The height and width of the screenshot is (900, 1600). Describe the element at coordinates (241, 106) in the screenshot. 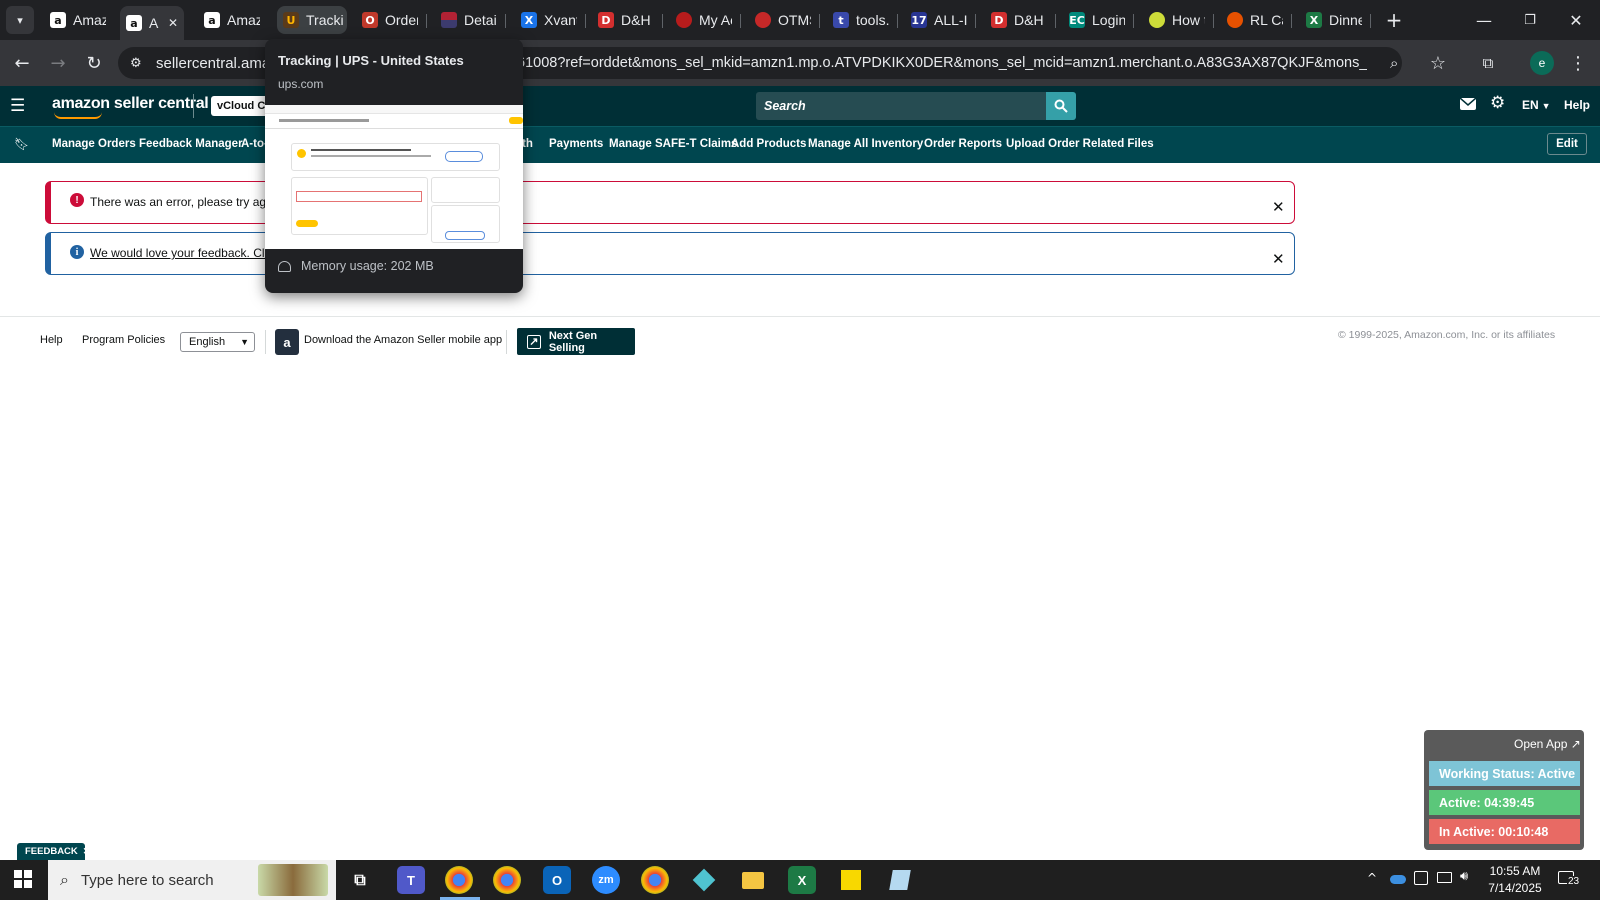

I see `store-selector: vCloud Ch` at that location.